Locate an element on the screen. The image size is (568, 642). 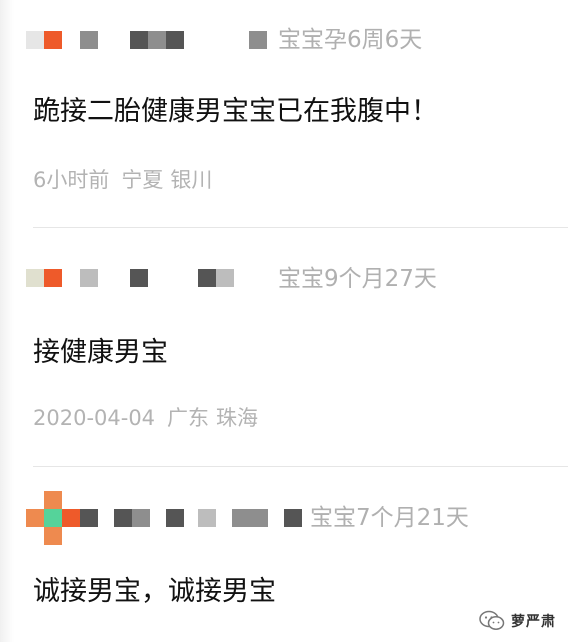
post-header: 宝宝7个月21天 is located at coordinates (284, 518).